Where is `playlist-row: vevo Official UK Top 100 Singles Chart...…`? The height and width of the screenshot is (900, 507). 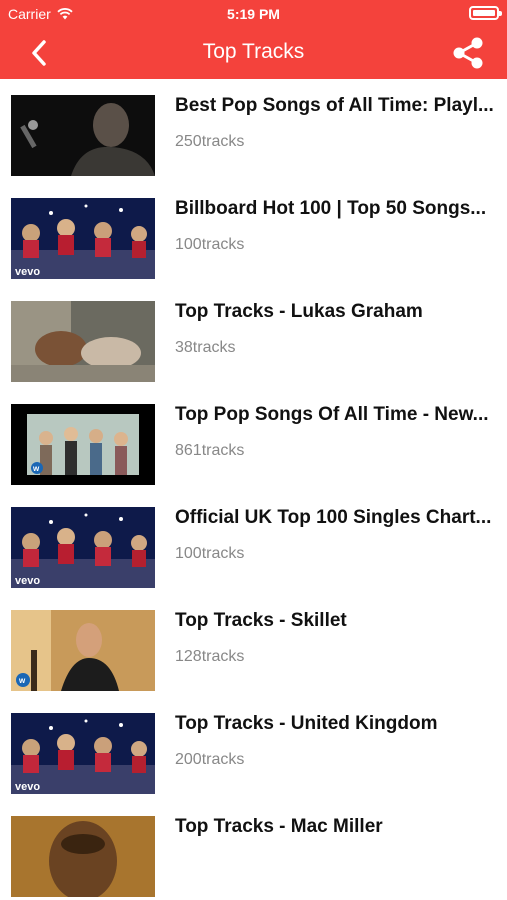
playlist-row: vevo Official UK Top 100 Singles Chart...… is located at coordinates (253, 542).